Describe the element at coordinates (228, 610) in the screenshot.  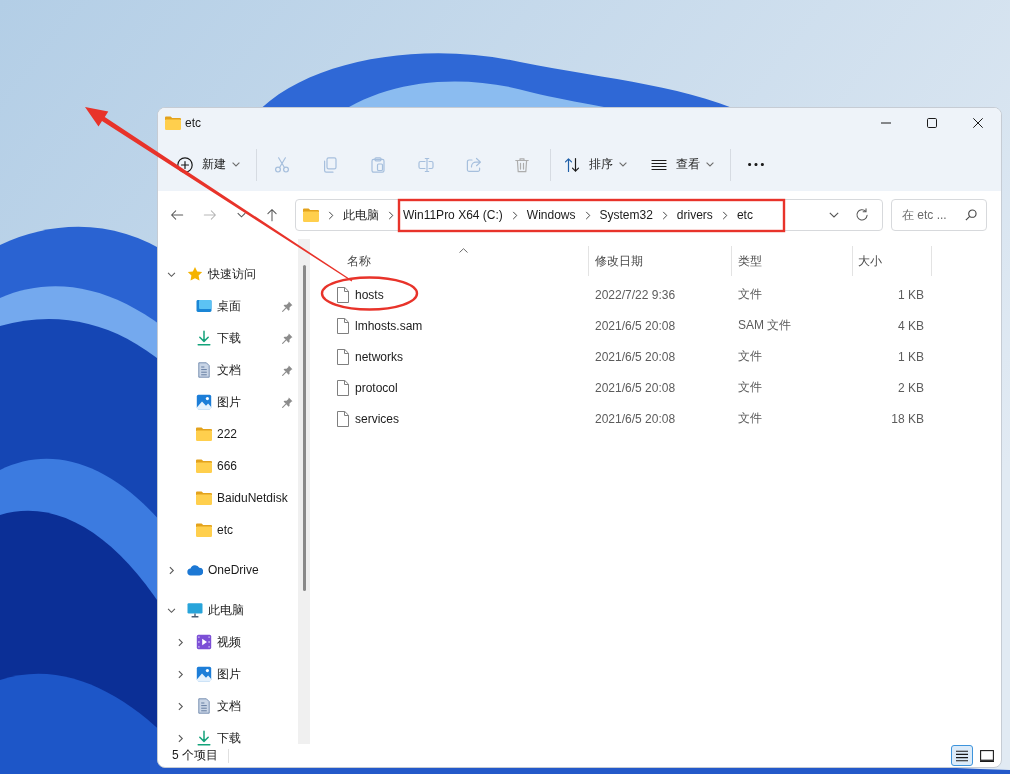
I see `nav-item: 此电脑` at that location.